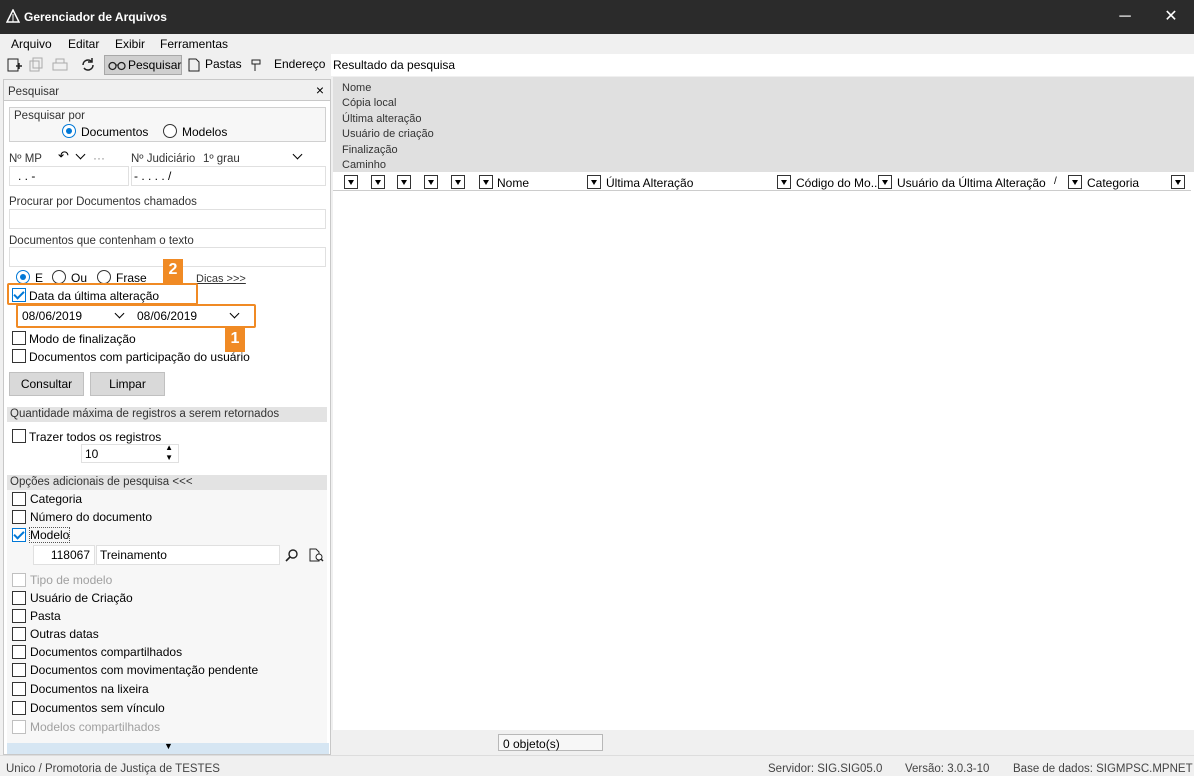 The image size is (1194, 776). Describe the element at coordinates (45, 616) in the screenshot. I see `extra-option-label: Pasta` at that location.